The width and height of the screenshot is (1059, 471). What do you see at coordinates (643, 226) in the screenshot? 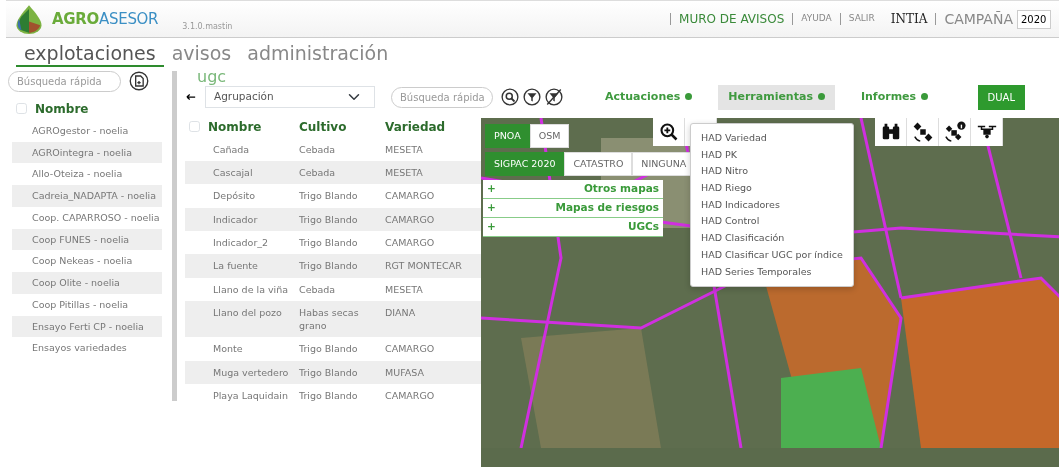
I see `layer-panel-title: UGCs` at bounding box center [643, 226].